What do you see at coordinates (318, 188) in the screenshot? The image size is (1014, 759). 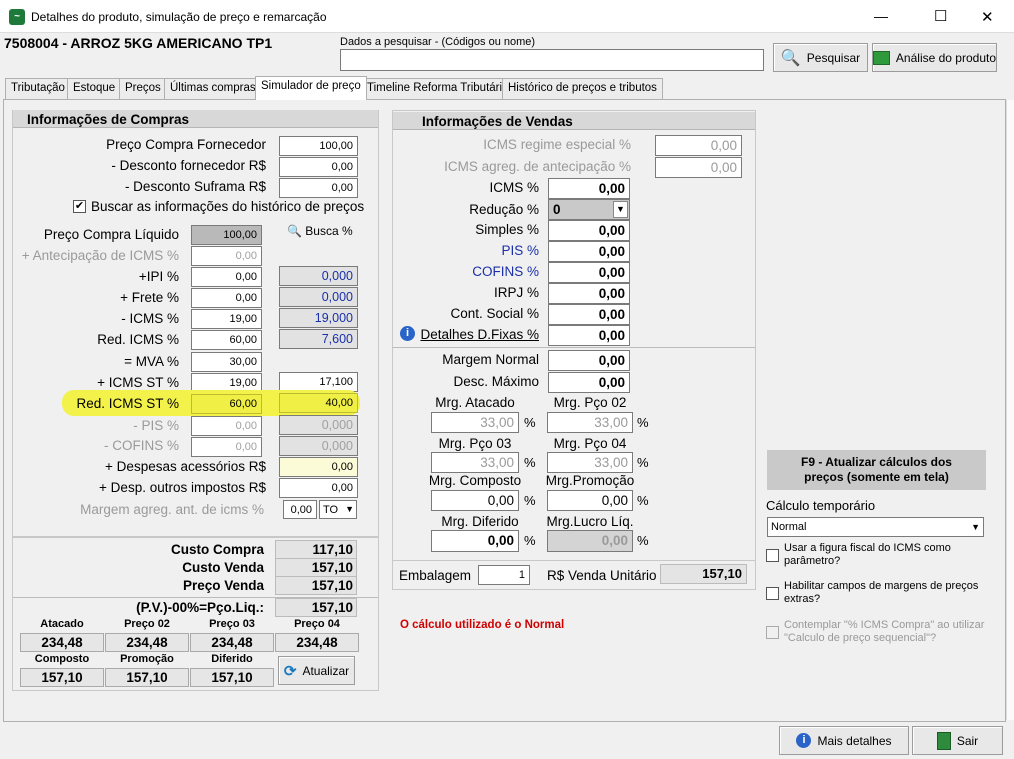 I see `desconto-suframa-input: 0,00` at bounding box center [318, 188].